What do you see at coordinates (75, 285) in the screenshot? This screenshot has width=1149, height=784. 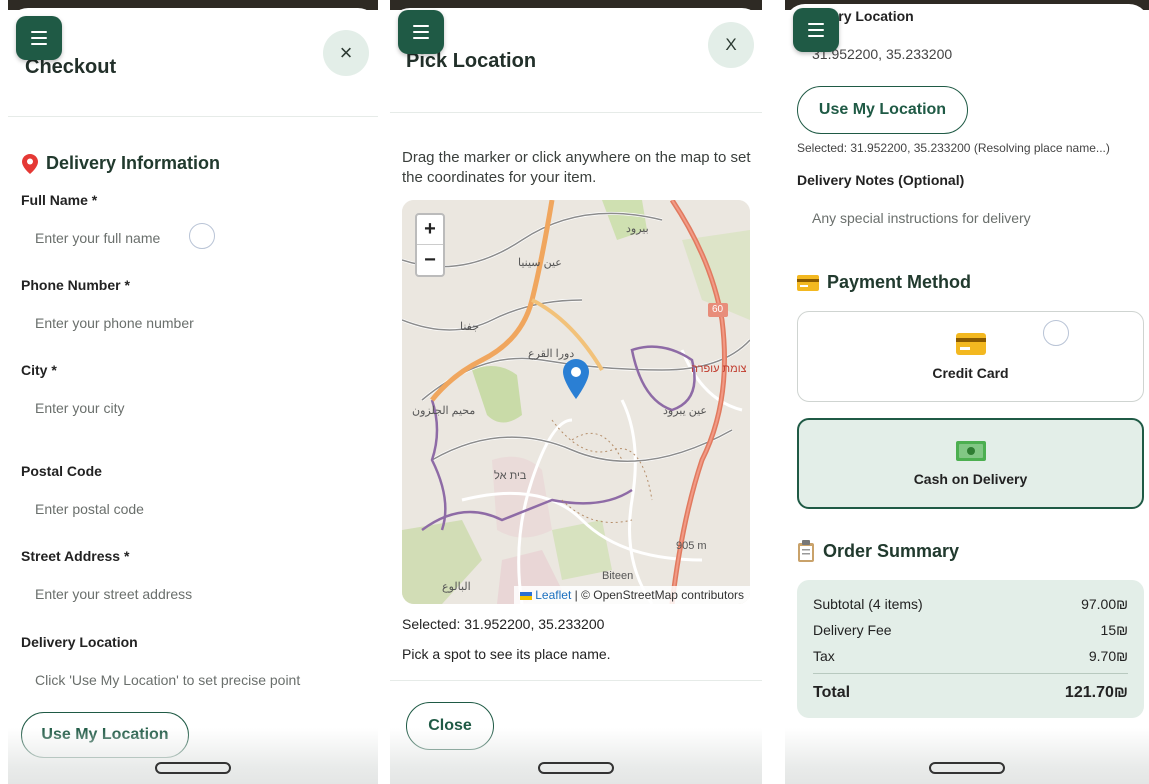 I see `phone-label: Phone Number *` at bounding box center [75, 285].